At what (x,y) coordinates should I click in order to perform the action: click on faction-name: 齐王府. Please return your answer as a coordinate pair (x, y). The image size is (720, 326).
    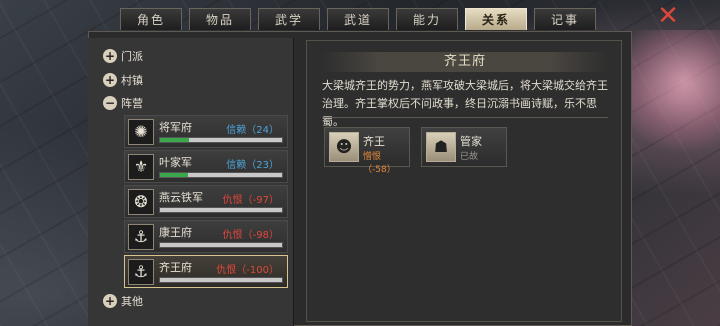
    Looking at the image, I should click on (175, 267).